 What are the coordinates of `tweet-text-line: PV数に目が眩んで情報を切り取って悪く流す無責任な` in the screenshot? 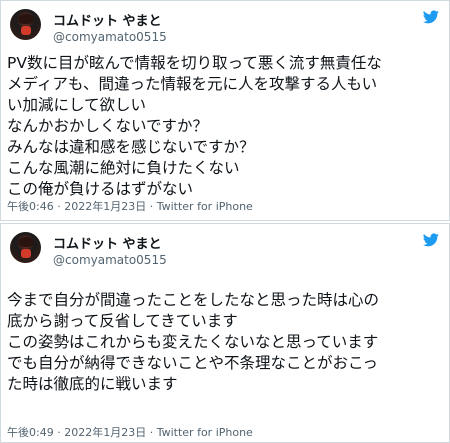 It's located at (194, 63).